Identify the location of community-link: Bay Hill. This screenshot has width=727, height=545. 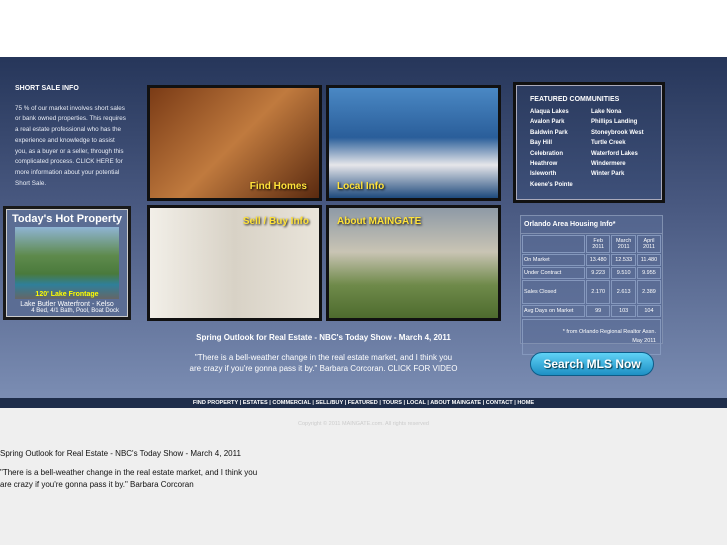
(560, 143).